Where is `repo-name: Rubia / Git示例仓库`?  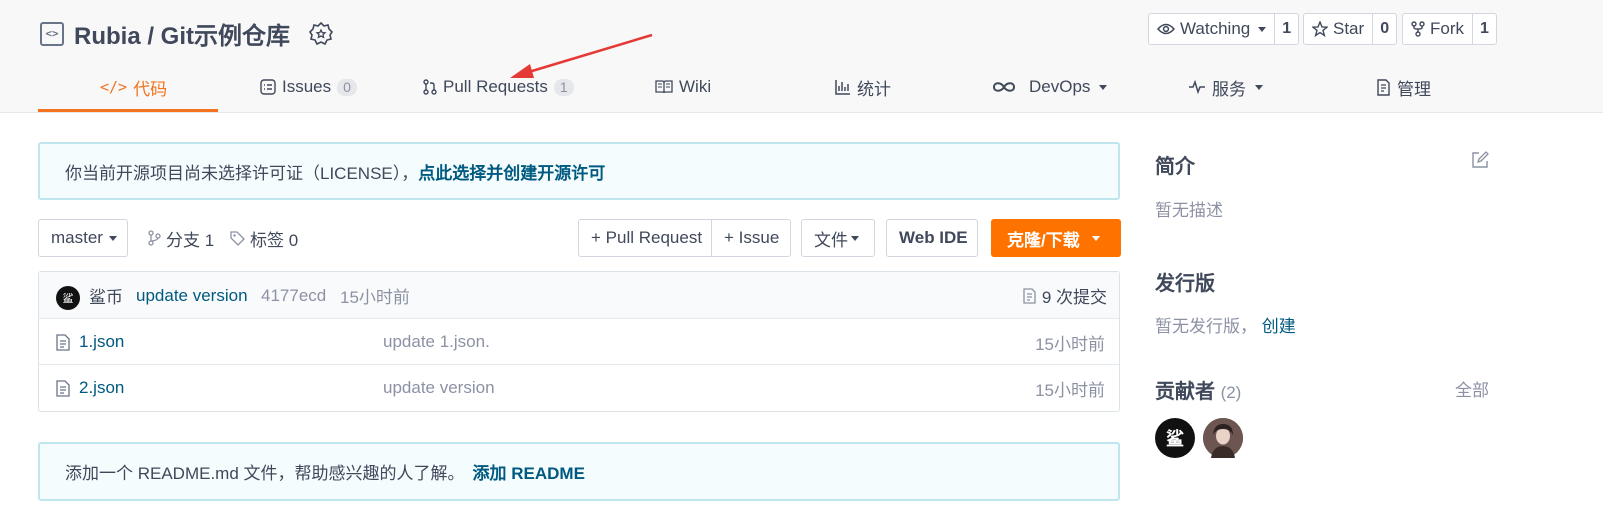 repo-name: Rubia / Git示例仓库 is located at coordinates (182, 33).